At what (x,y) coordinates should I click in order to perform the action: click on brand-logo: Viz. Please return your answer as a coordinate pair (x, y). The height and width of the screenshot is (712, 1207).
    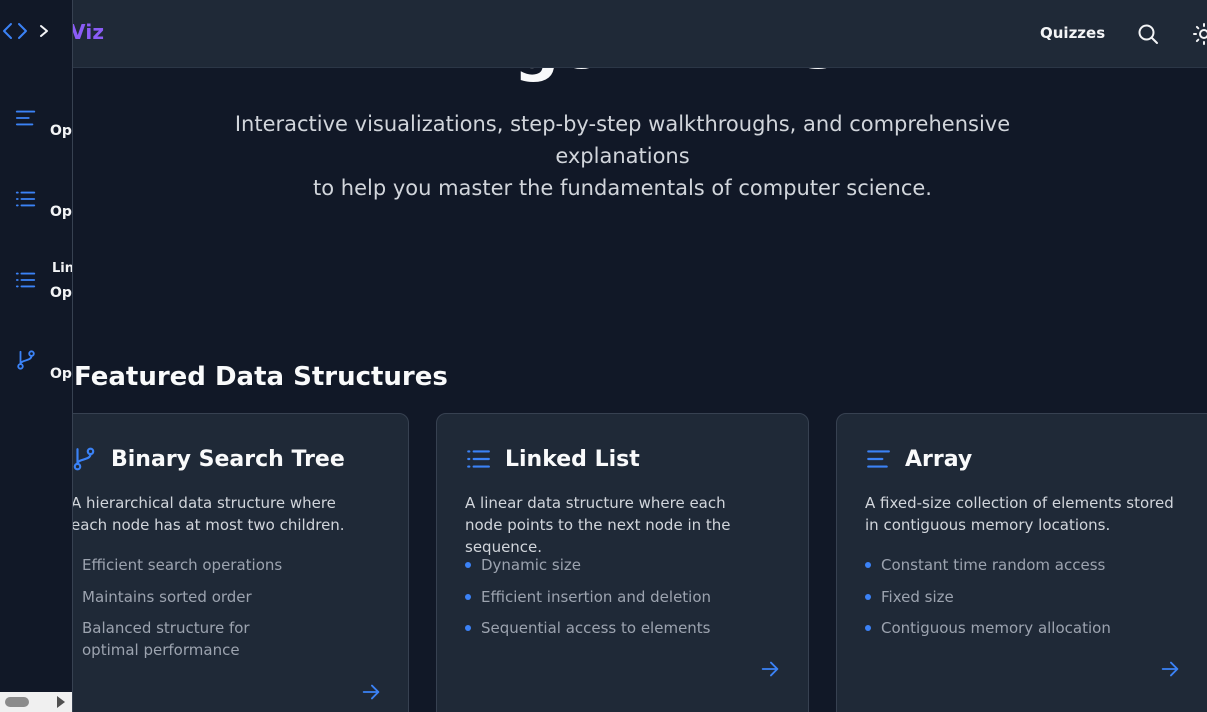
    Looking at the image, I should click on (87, 32).